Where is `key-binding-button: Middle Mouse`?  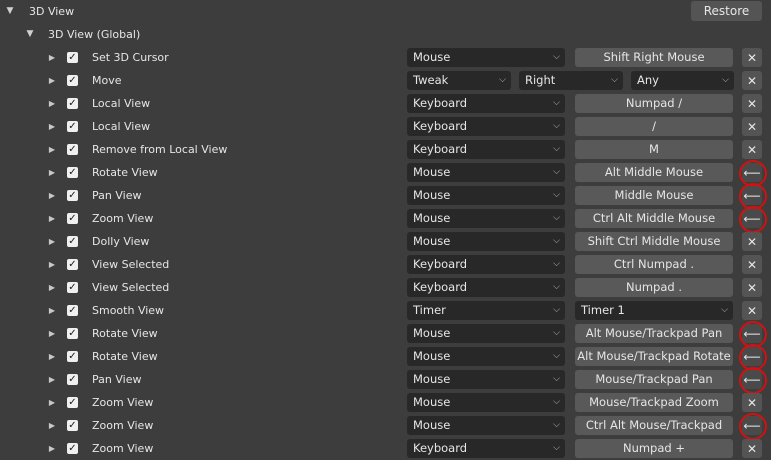 key-binding-button: Middle Mouse is located at coordinates (654, 195).